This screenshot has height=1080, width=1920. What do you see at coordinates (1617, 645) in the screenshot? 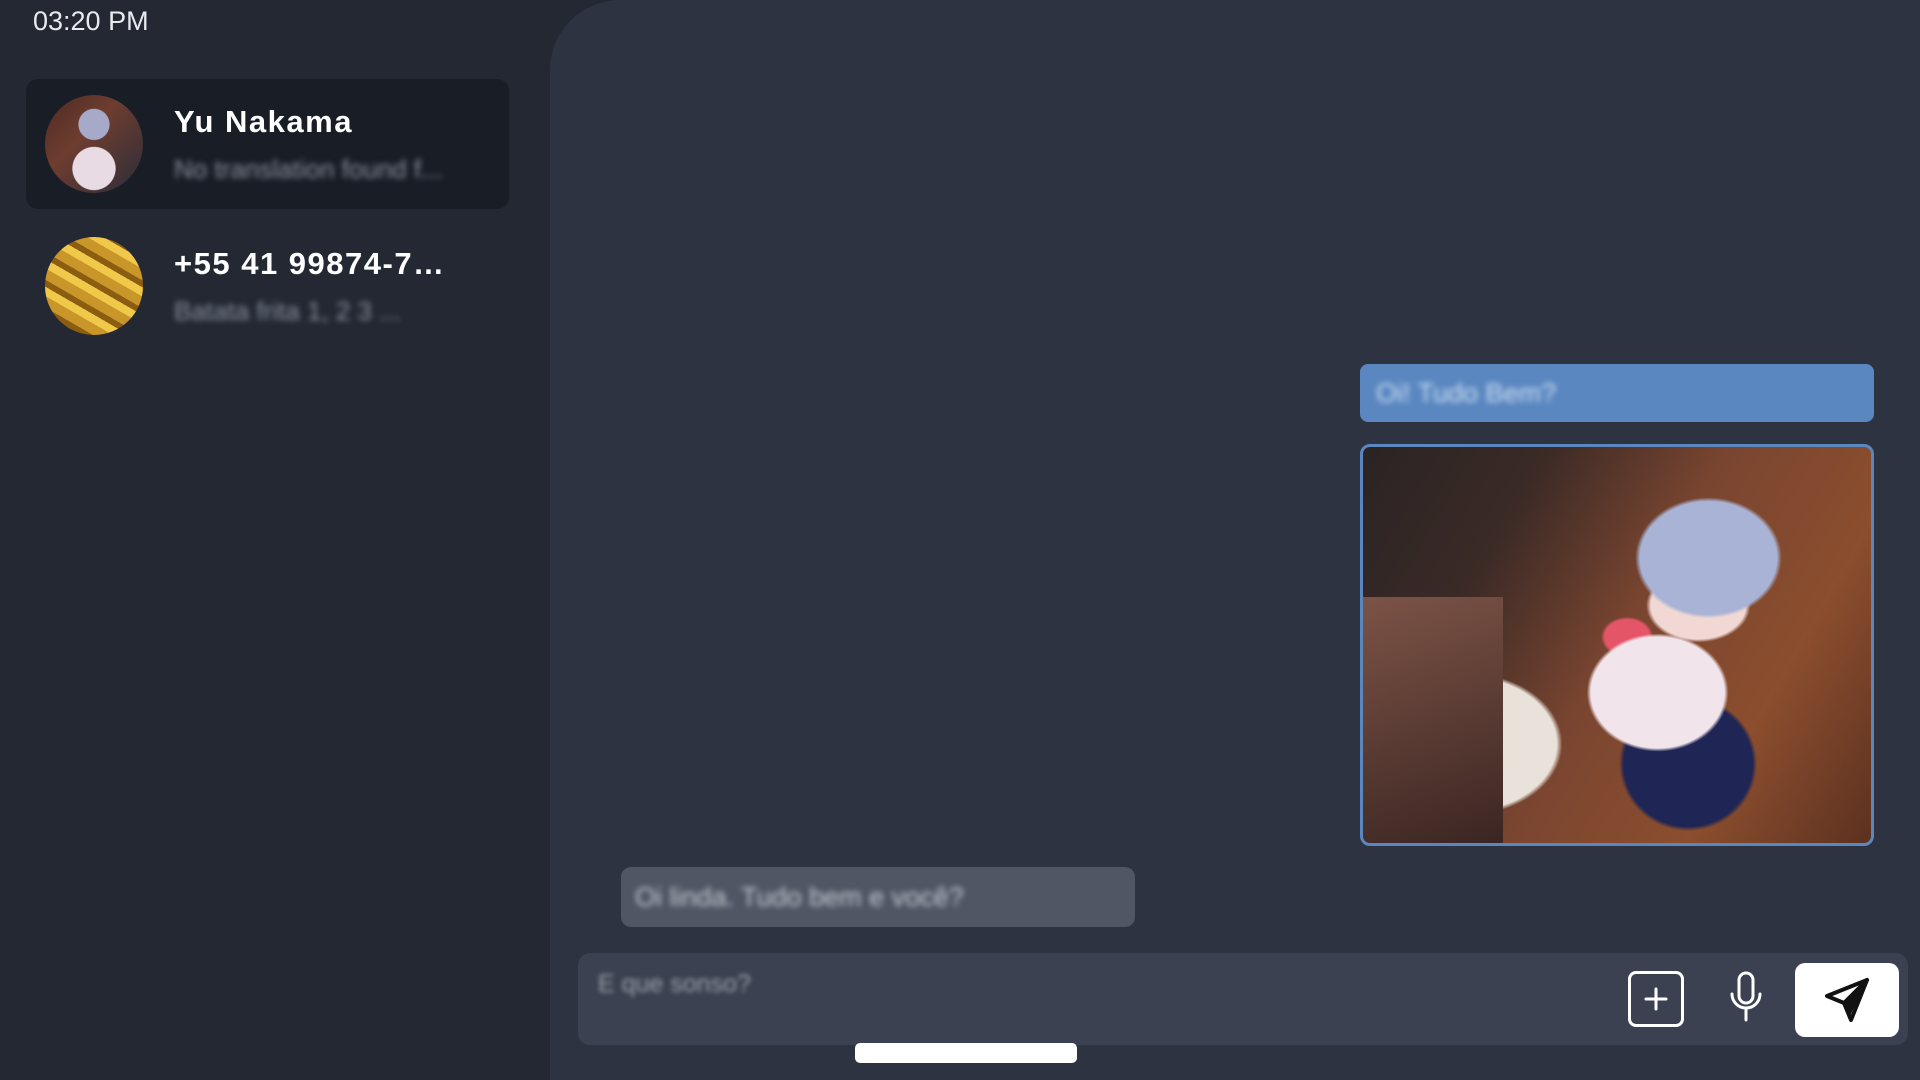
I see `sent-image-message` at bounding box center [1617, 645].